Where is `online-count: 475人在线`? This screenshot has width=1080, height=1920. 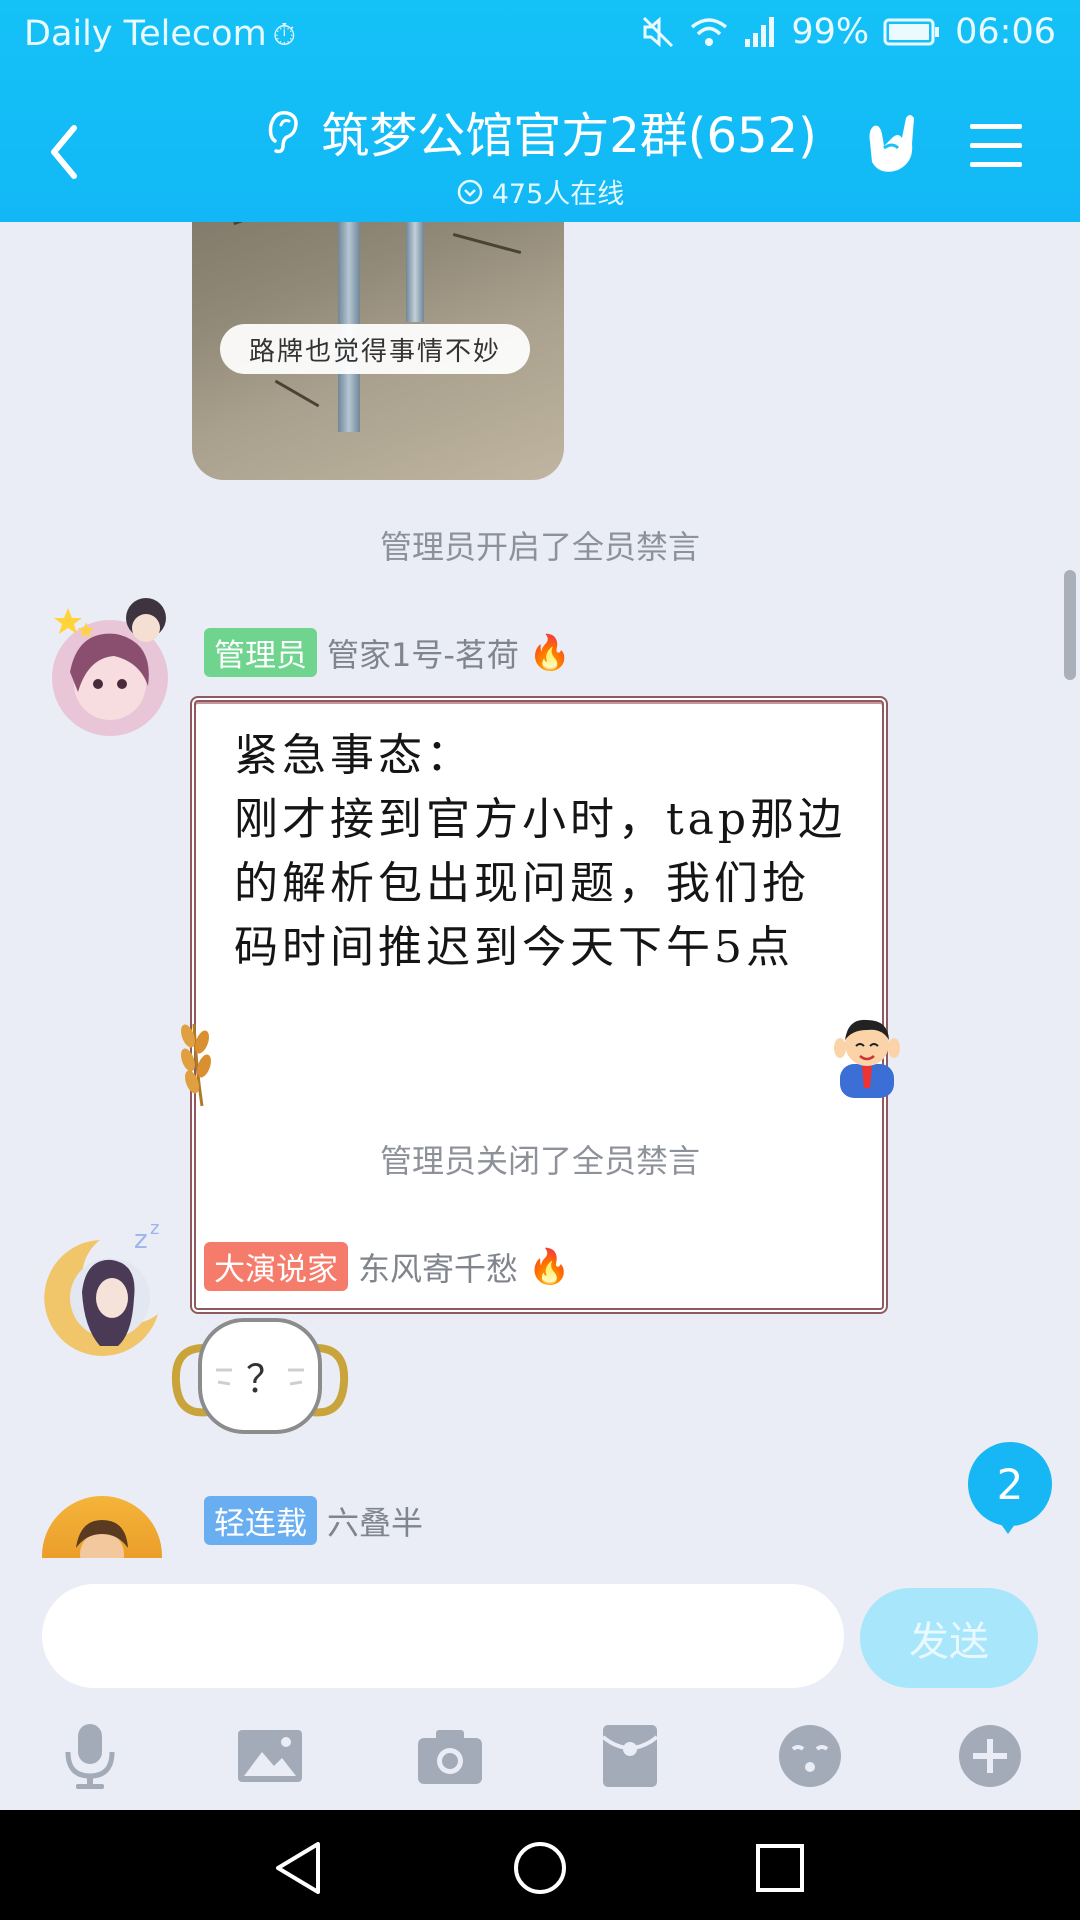 online-count: 475人在线 is located at coordinates (558, 194).